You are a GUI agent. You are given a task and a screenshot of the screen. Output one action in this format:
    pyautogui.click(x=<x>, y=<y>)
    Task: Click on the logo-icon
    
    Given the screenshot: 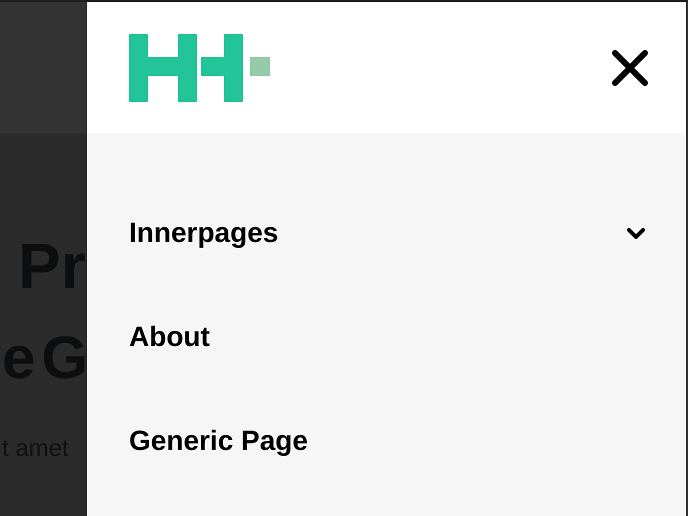 What is the action you would take?
    pyautogui.click(x=200, y=68)
    